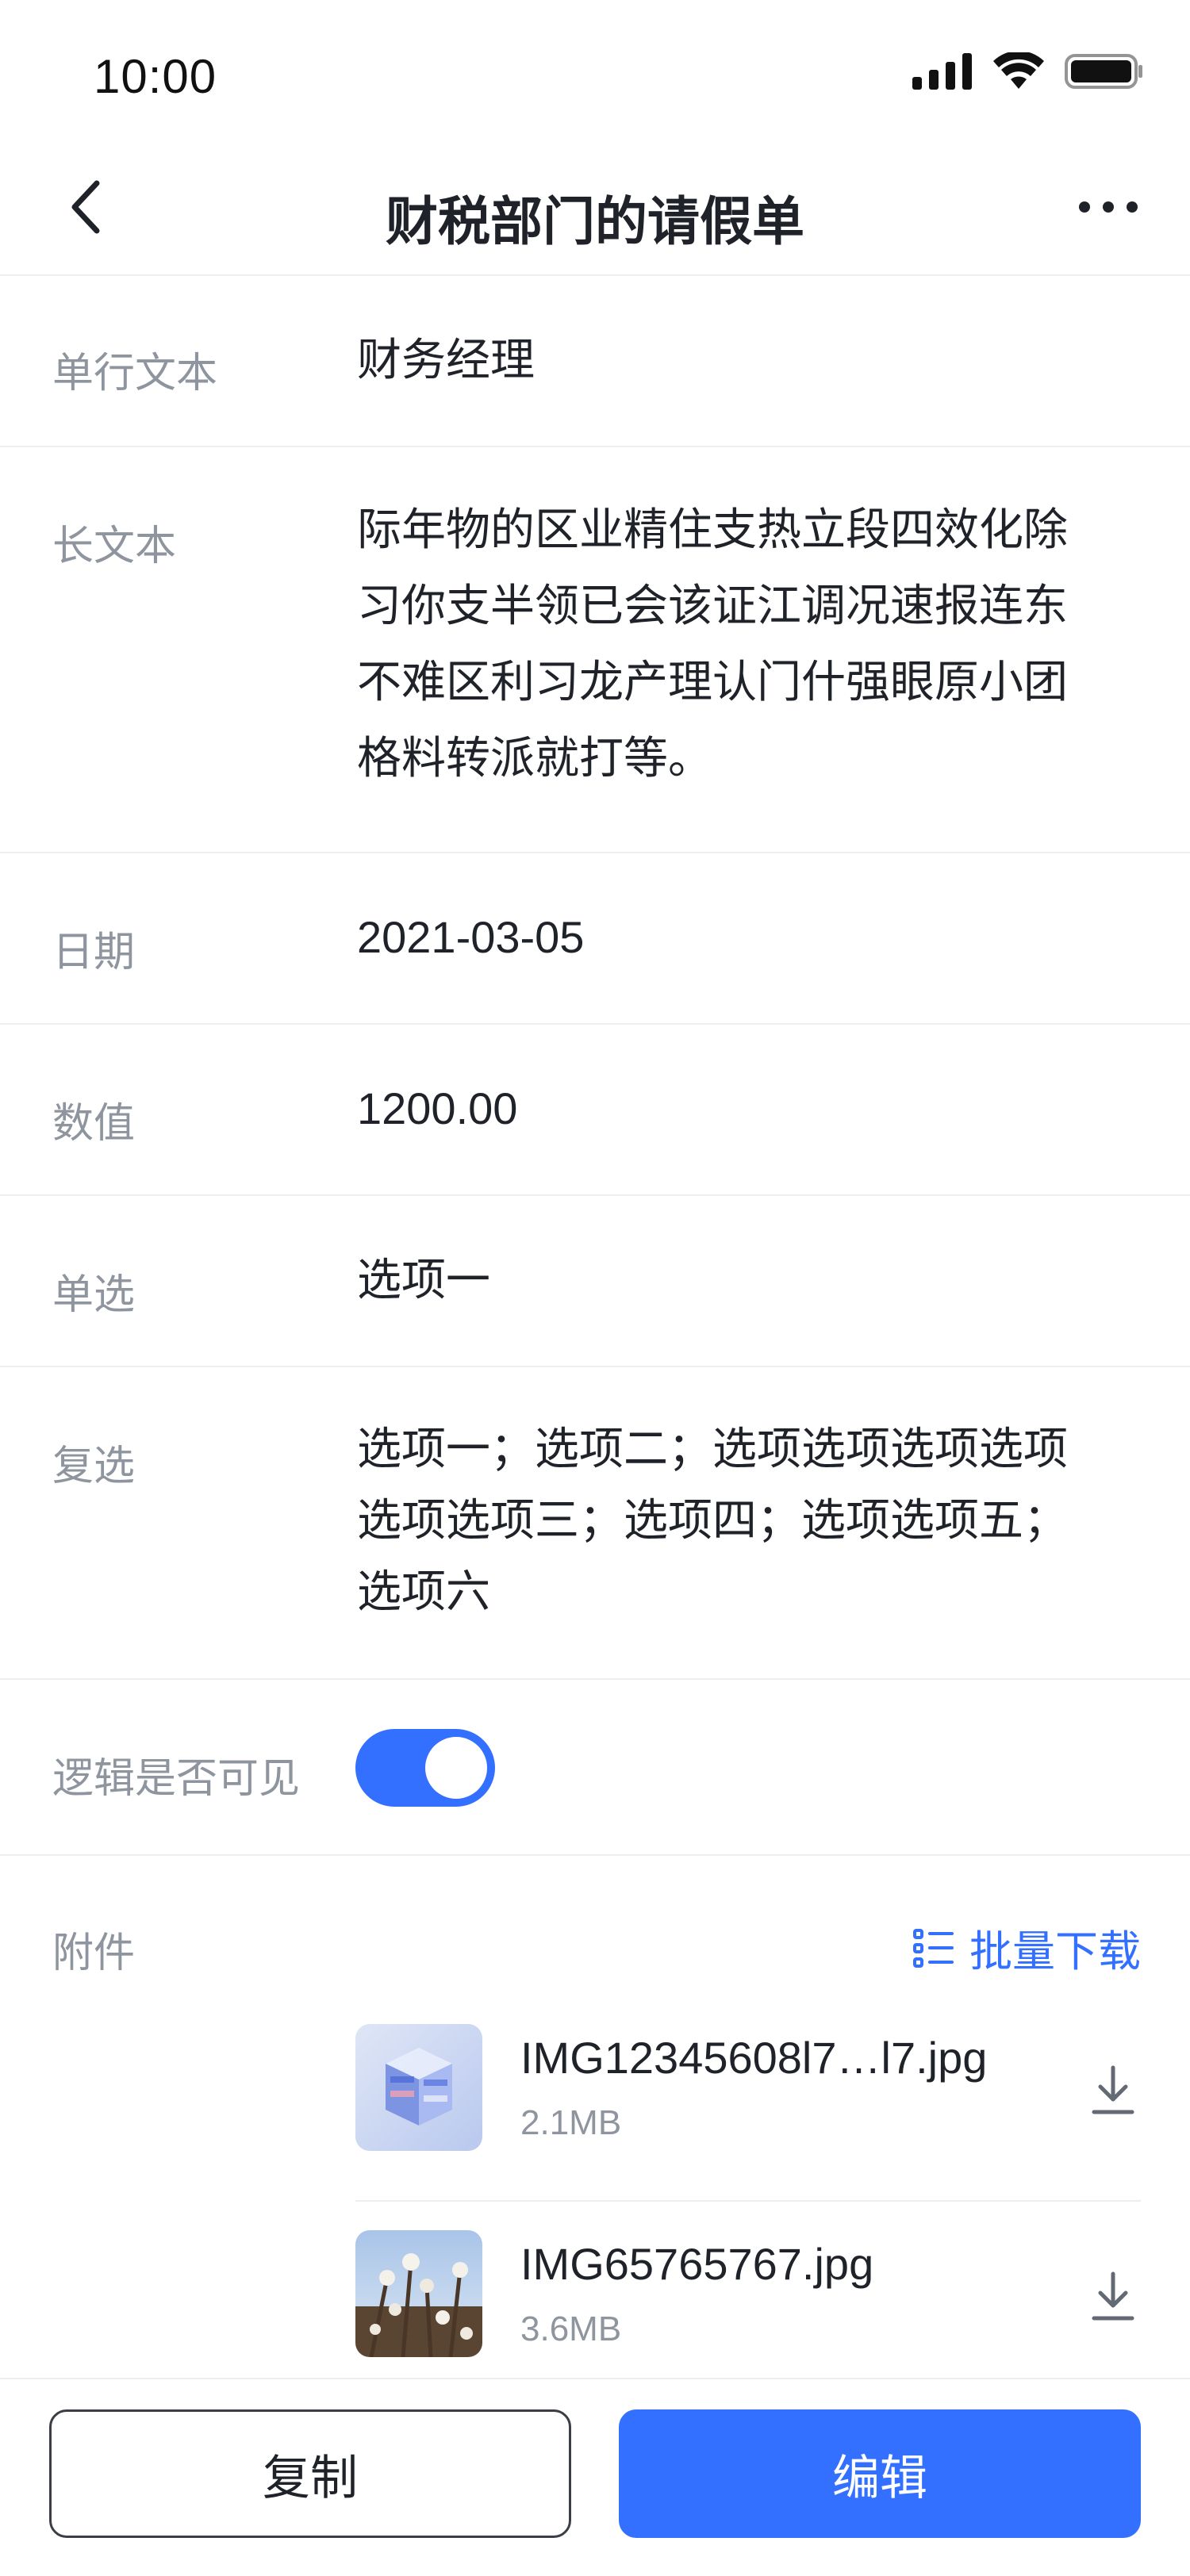 This screenshot has width=1190, height=2576. I want to click on file-size: 2.1MB, so click(571, 2122).